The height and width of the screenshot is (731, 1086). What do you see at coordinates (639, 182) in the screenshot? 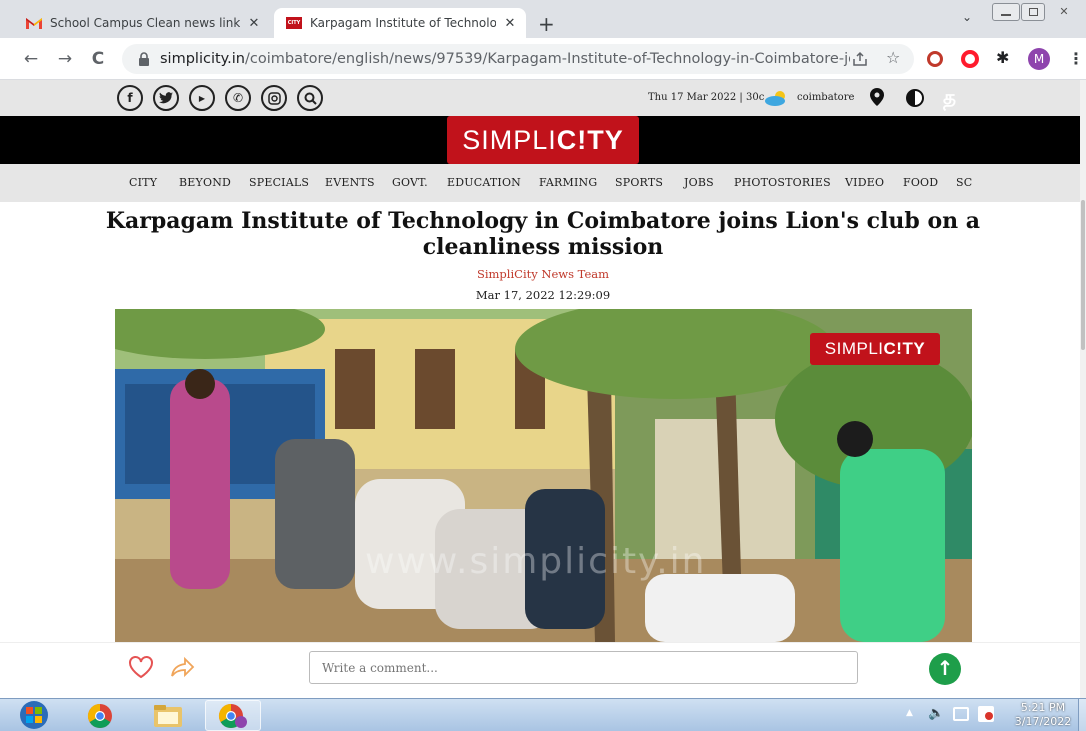
I see `nav-item-sports: SPORTS` at bounding box center [639, 182].